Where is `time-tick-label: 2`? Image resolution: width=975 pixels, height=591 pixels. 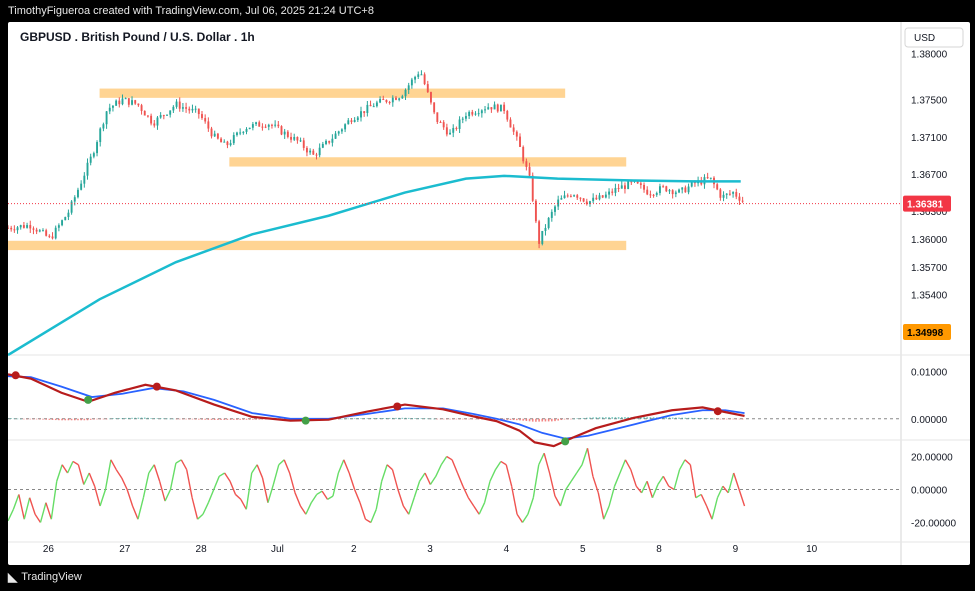
time-tick-label: 2 is located at coordinates (354, 549).